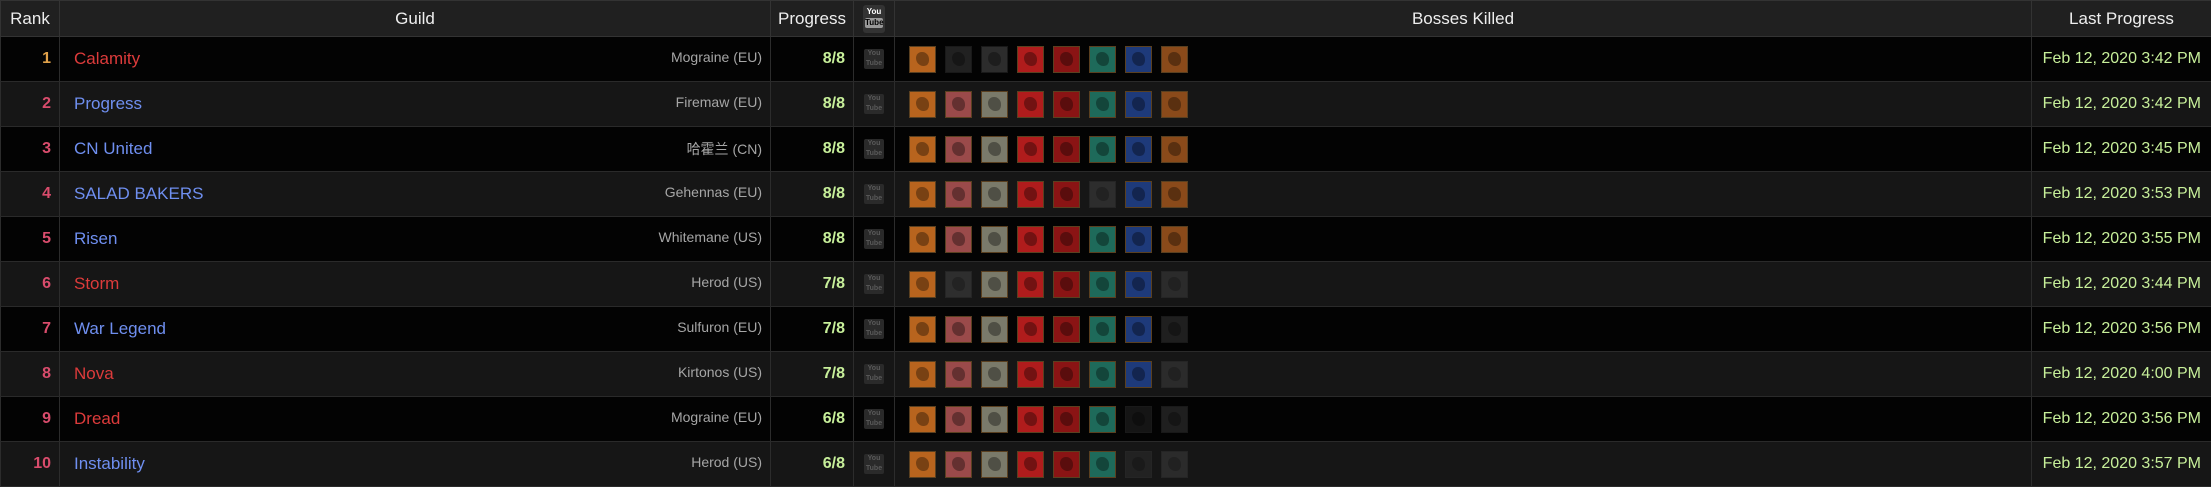  I want to click on header-rank: Rank, so click(30, 19).